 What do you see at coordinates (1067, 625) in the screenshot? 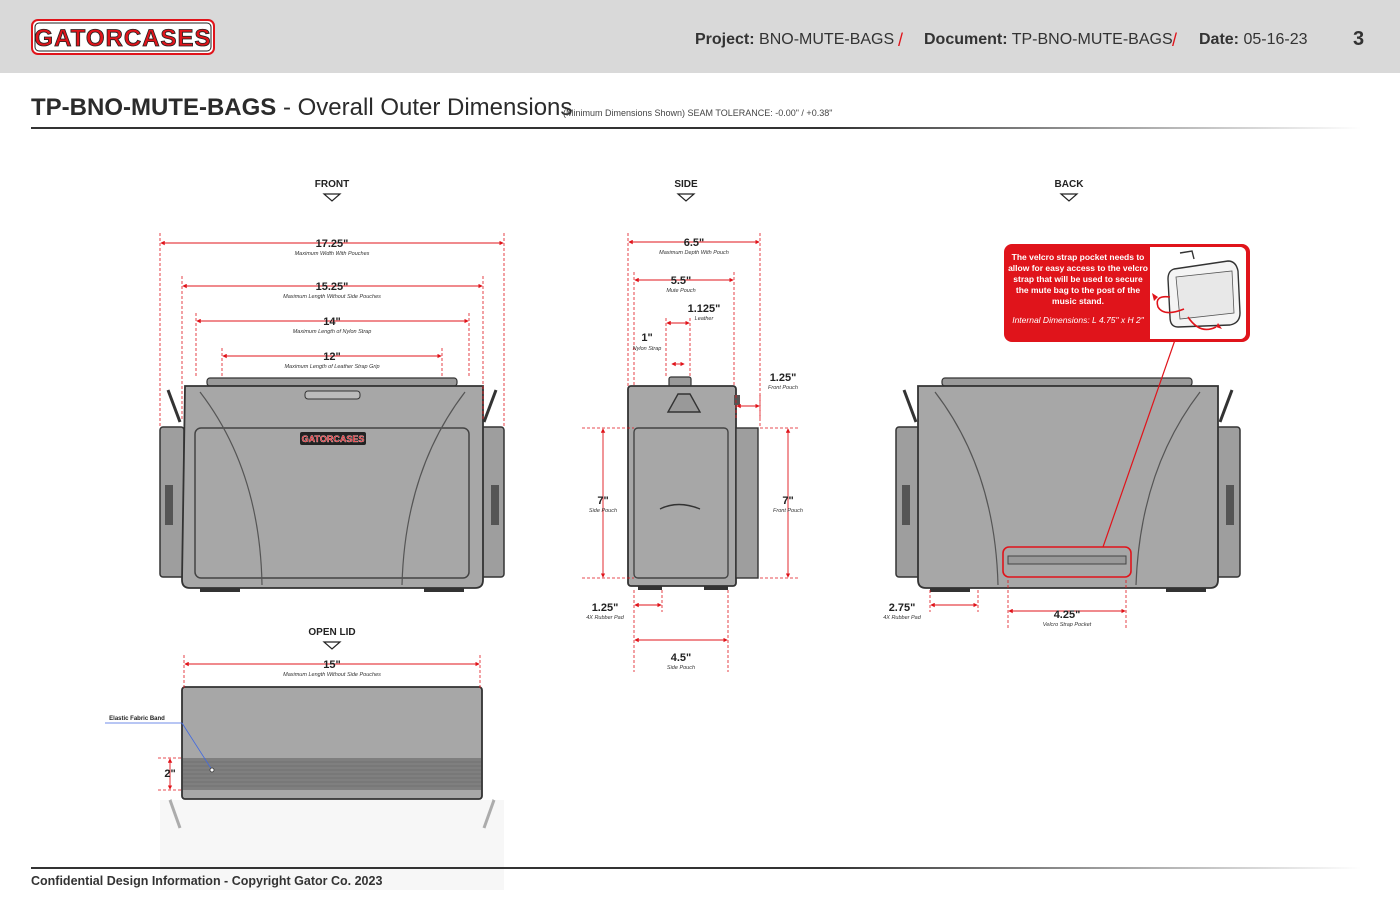
I see `back-dim-caption: Velcro Strap Pocket` at bounding box center [1067, 625].